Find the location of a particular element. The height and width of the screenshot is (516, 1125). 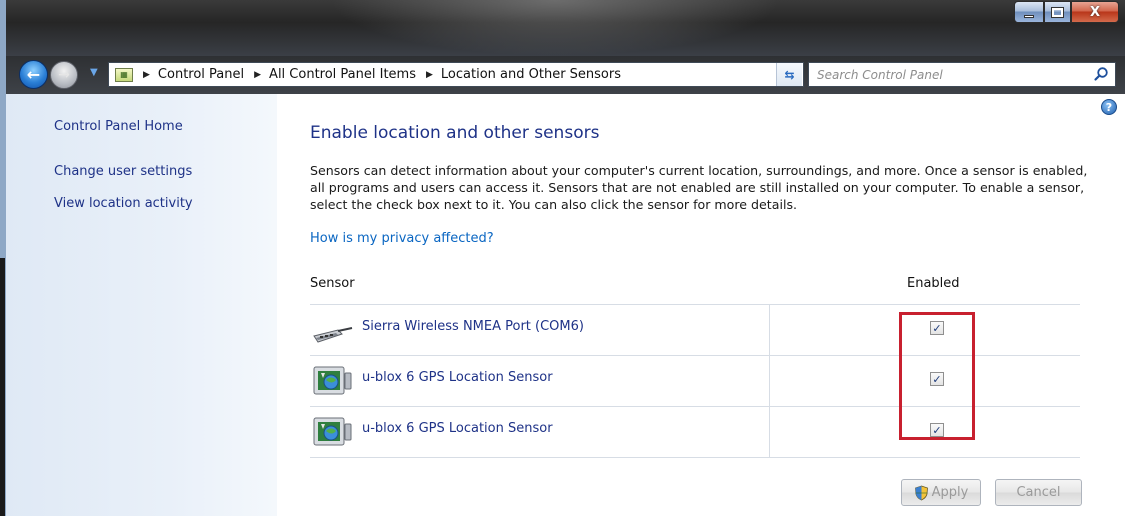

search-box is located at coordinates (962, 74).